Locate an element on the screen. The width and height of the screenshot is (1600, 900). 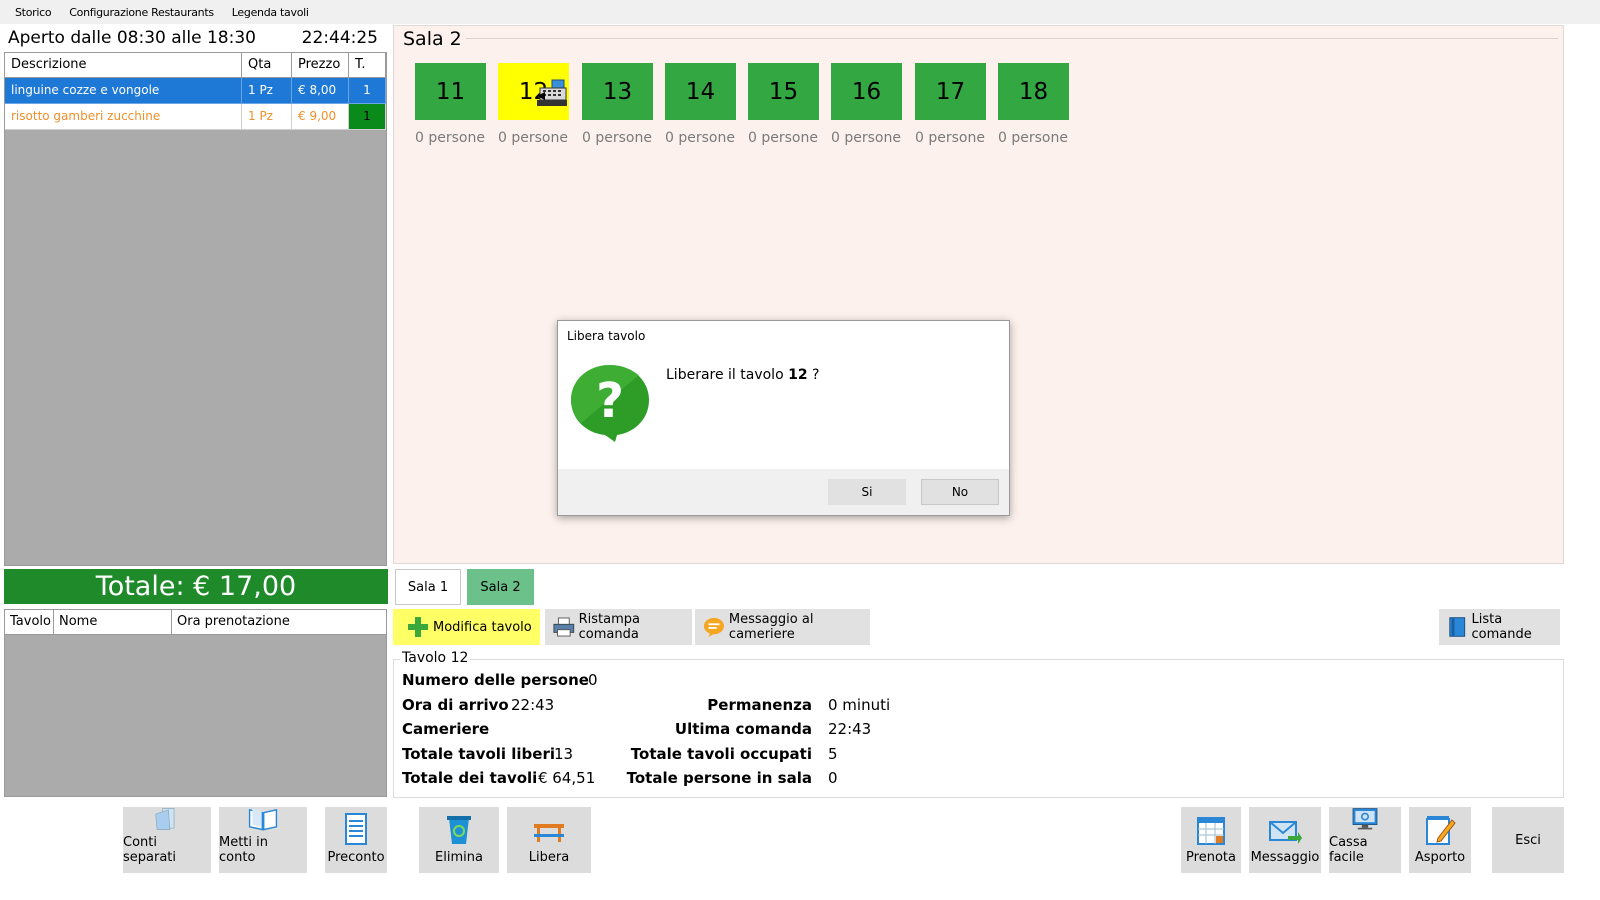
opening-hours-bar: Aperto dalle 08:30 alle 18:30 22:44:25 is located at coordinates (198, 38).